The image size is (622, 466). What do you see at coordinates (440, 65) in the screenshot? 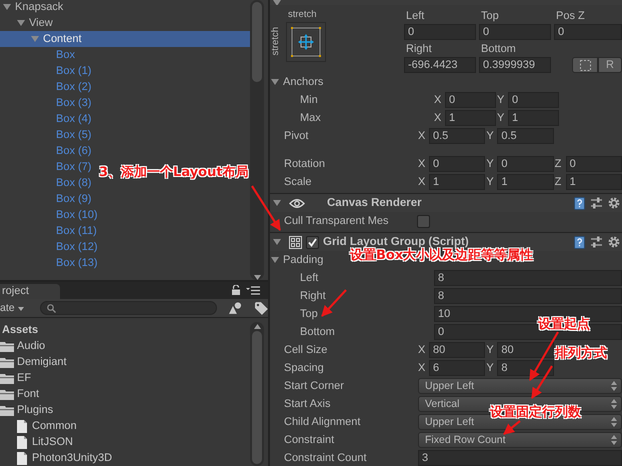
I see `value-field: -696.4423` at bounding box center [440, 65].